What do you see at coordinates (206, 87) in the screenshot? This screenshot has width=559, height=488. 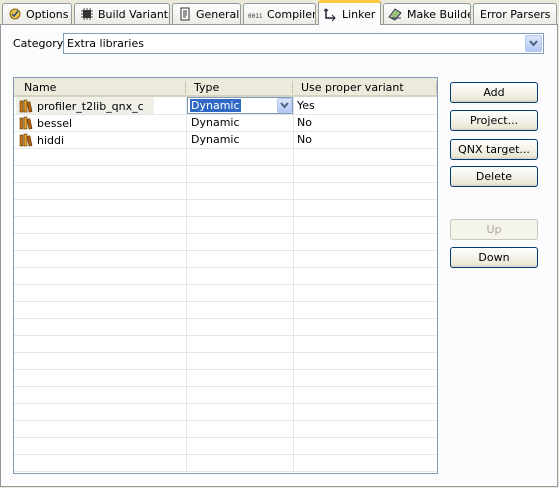 I see `column-header-type: Type` at bounding box center [206, 87].